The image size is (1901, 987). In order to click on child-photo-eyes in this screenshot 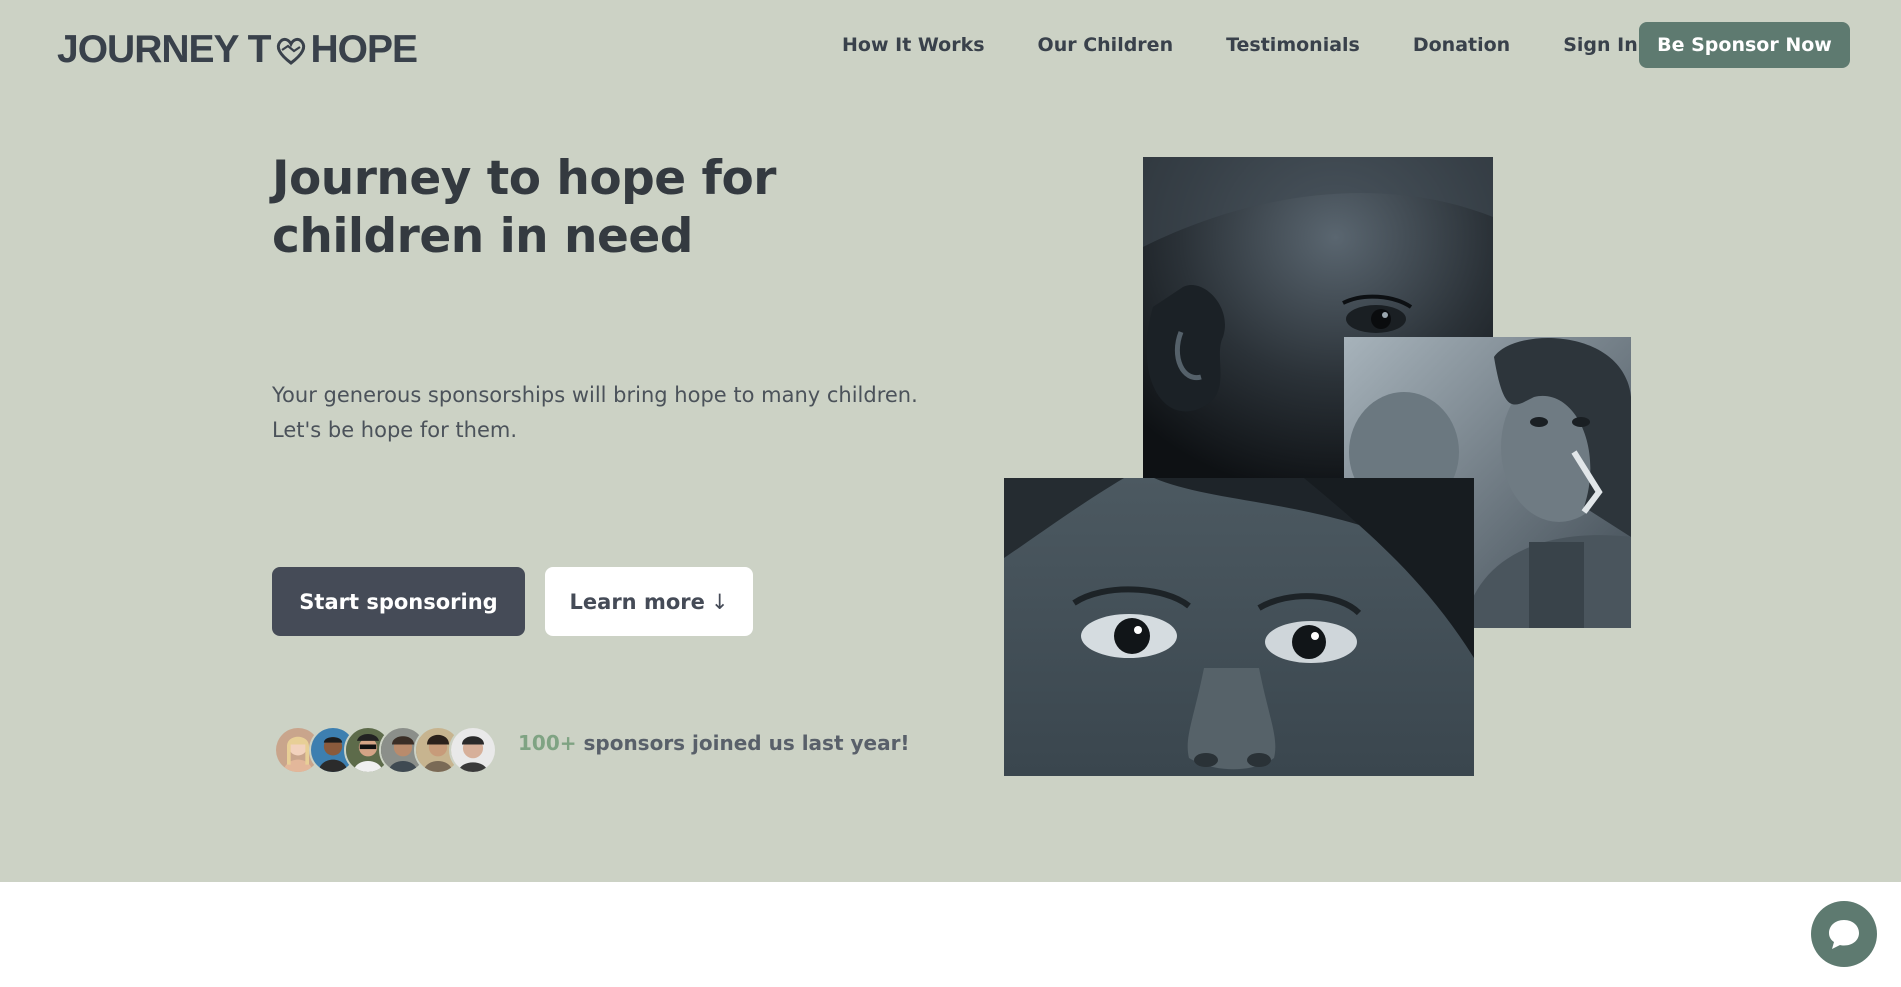, I will do `click(1239, 627)`.